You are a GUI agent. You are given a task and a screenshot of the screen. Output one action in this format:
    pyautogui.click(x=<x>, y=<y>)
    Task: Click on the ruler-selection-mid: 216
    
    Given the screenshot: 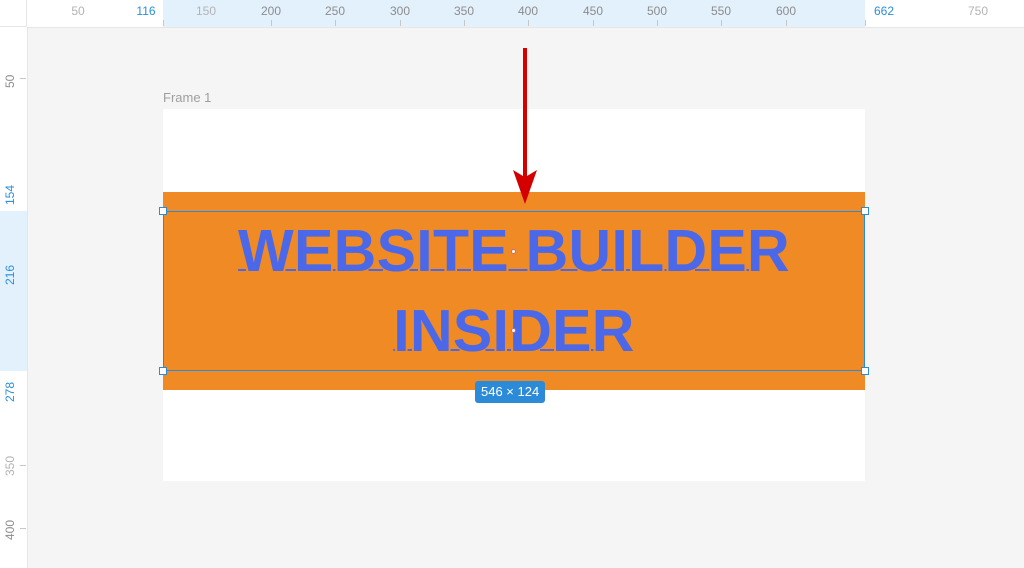 What is the action you would take?
    pyautogui.click(x=10, y=274)
    